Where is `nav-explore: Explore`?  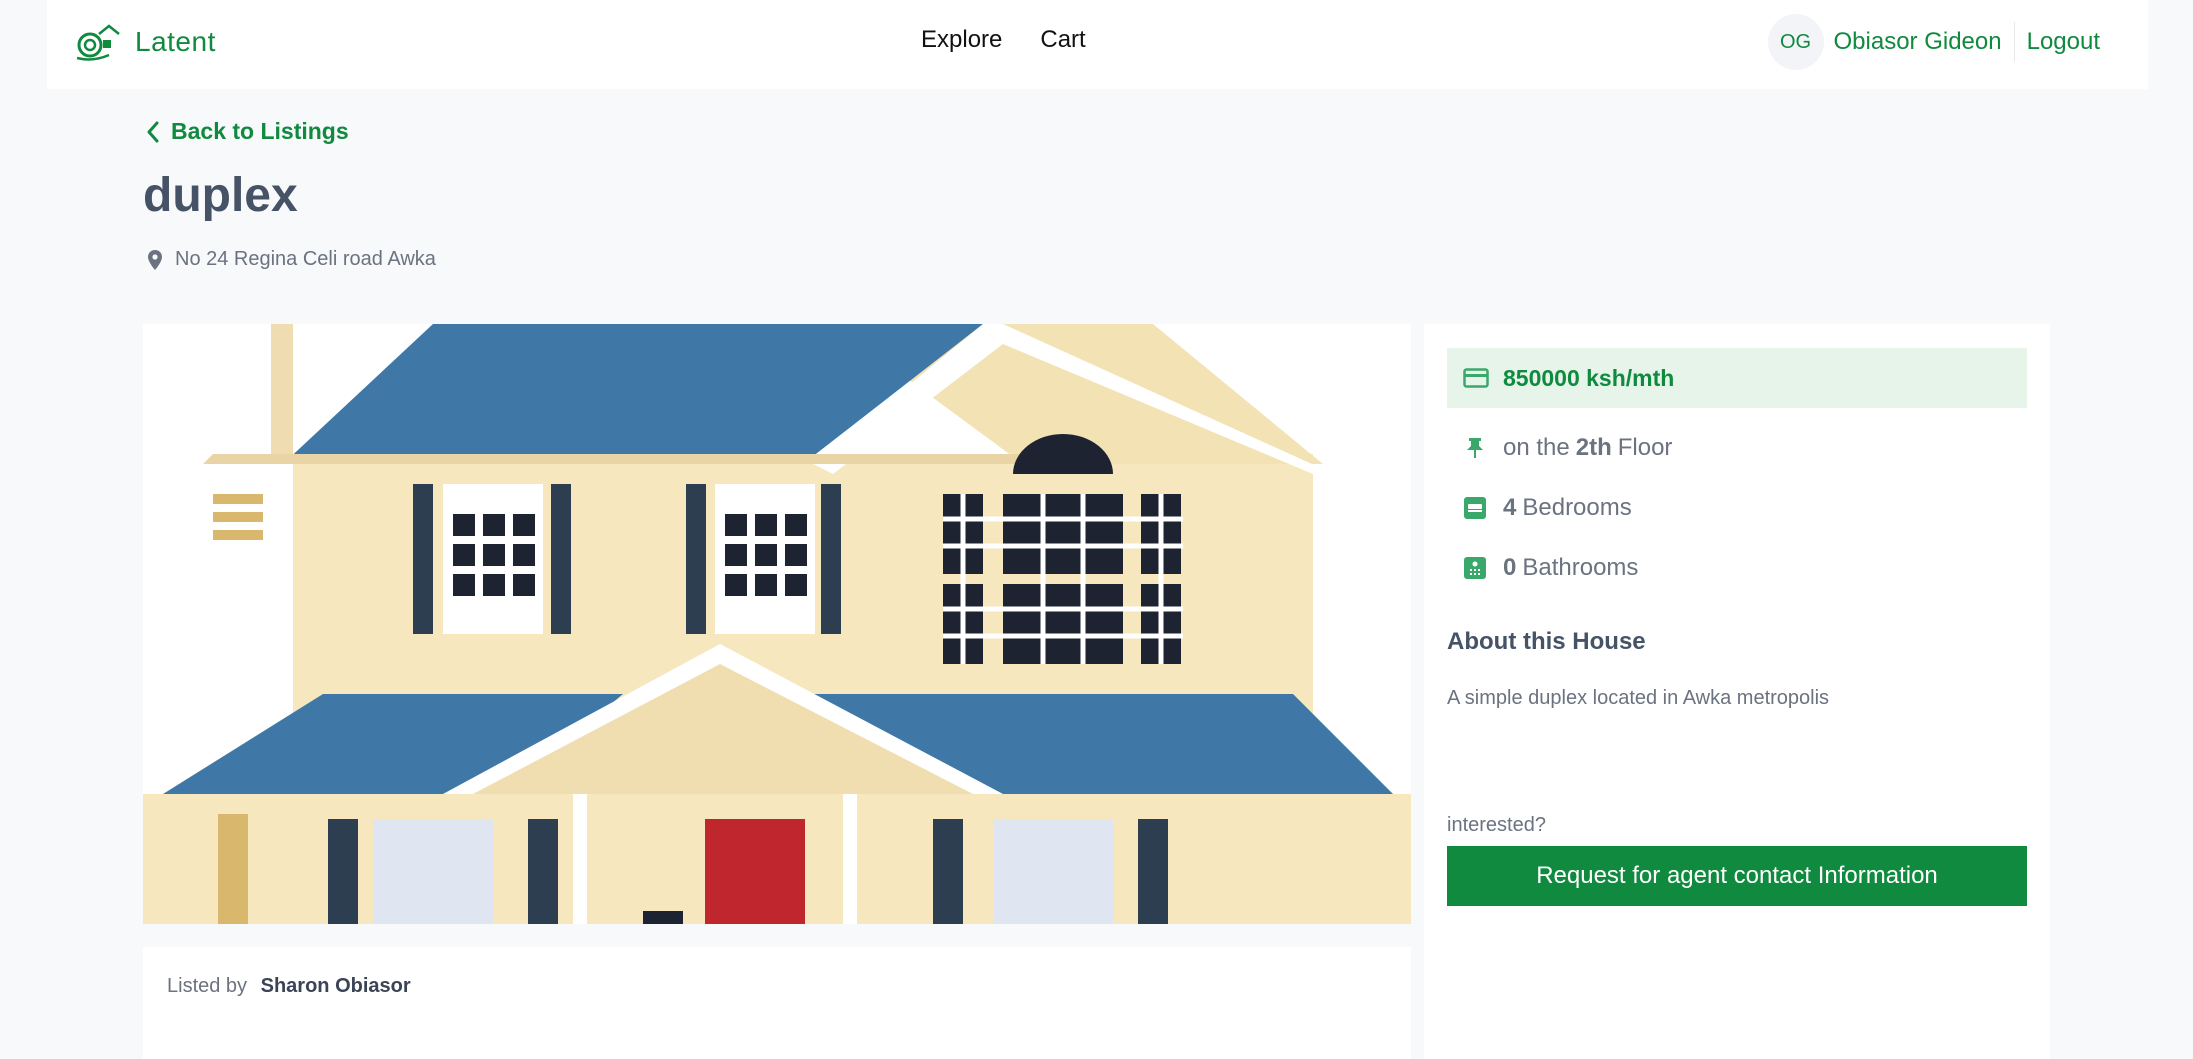 nav-explore: Explore is located at coordinates (961, 40).